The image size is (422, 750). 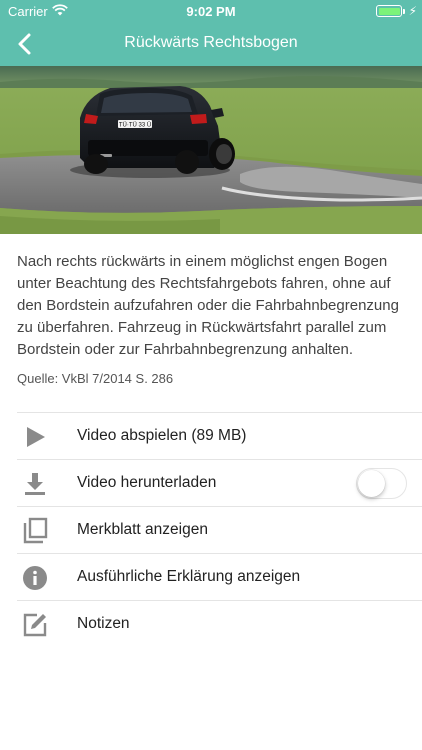 What do you see at coordinates (95, 378) in the screenshot?
I see `source-reference: Quelle: VkBl 7/2014 S. 286` at bounding box center [95, 378].